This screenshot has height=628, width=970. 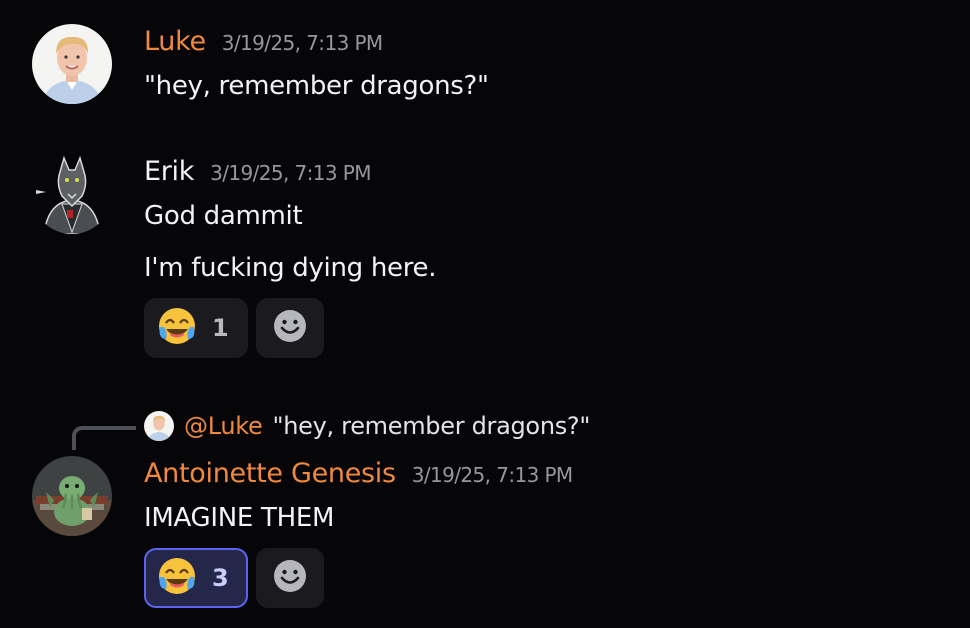 What do you see at coordinates (431, 426) in the screenshot?
I see `reply-text: "hey, remember dragons?"` at bounding box center [431, 426].